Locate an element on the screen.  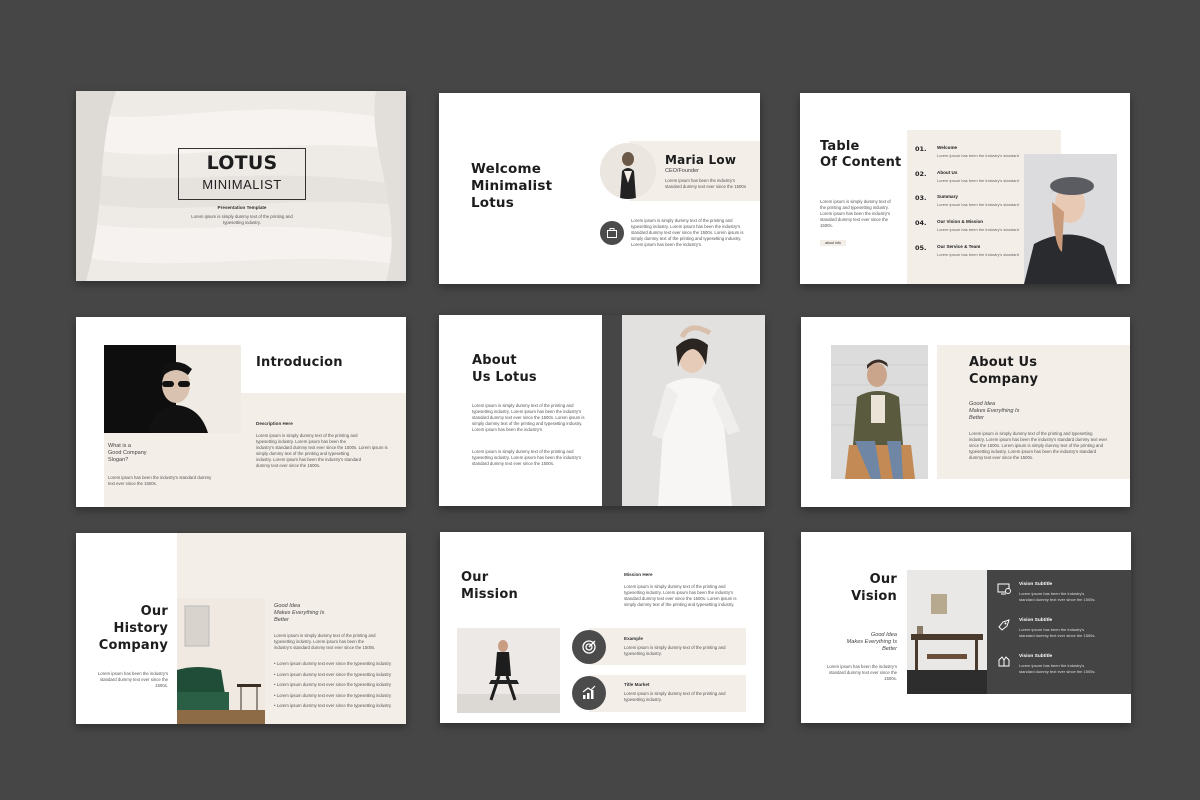
mission-heading-1: Our is located at coordinates (475, 577).